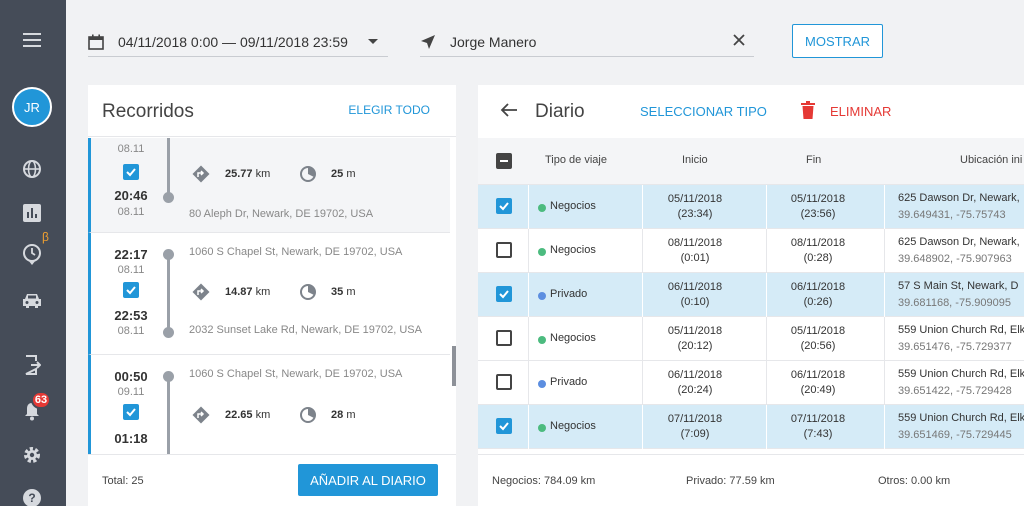  Describe the element at coordinates (263, 292) in the screenshot. I see `trip-distance-unit: km` at that location.